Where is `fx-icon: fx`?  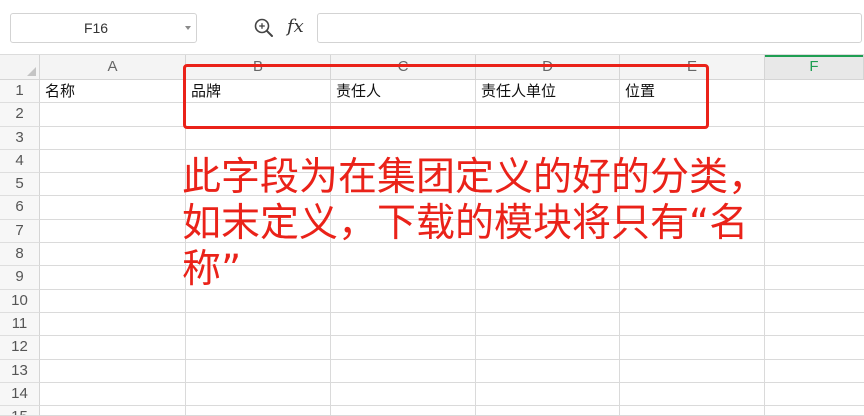
fx-icon: fx is located at coordinates (295, 27).